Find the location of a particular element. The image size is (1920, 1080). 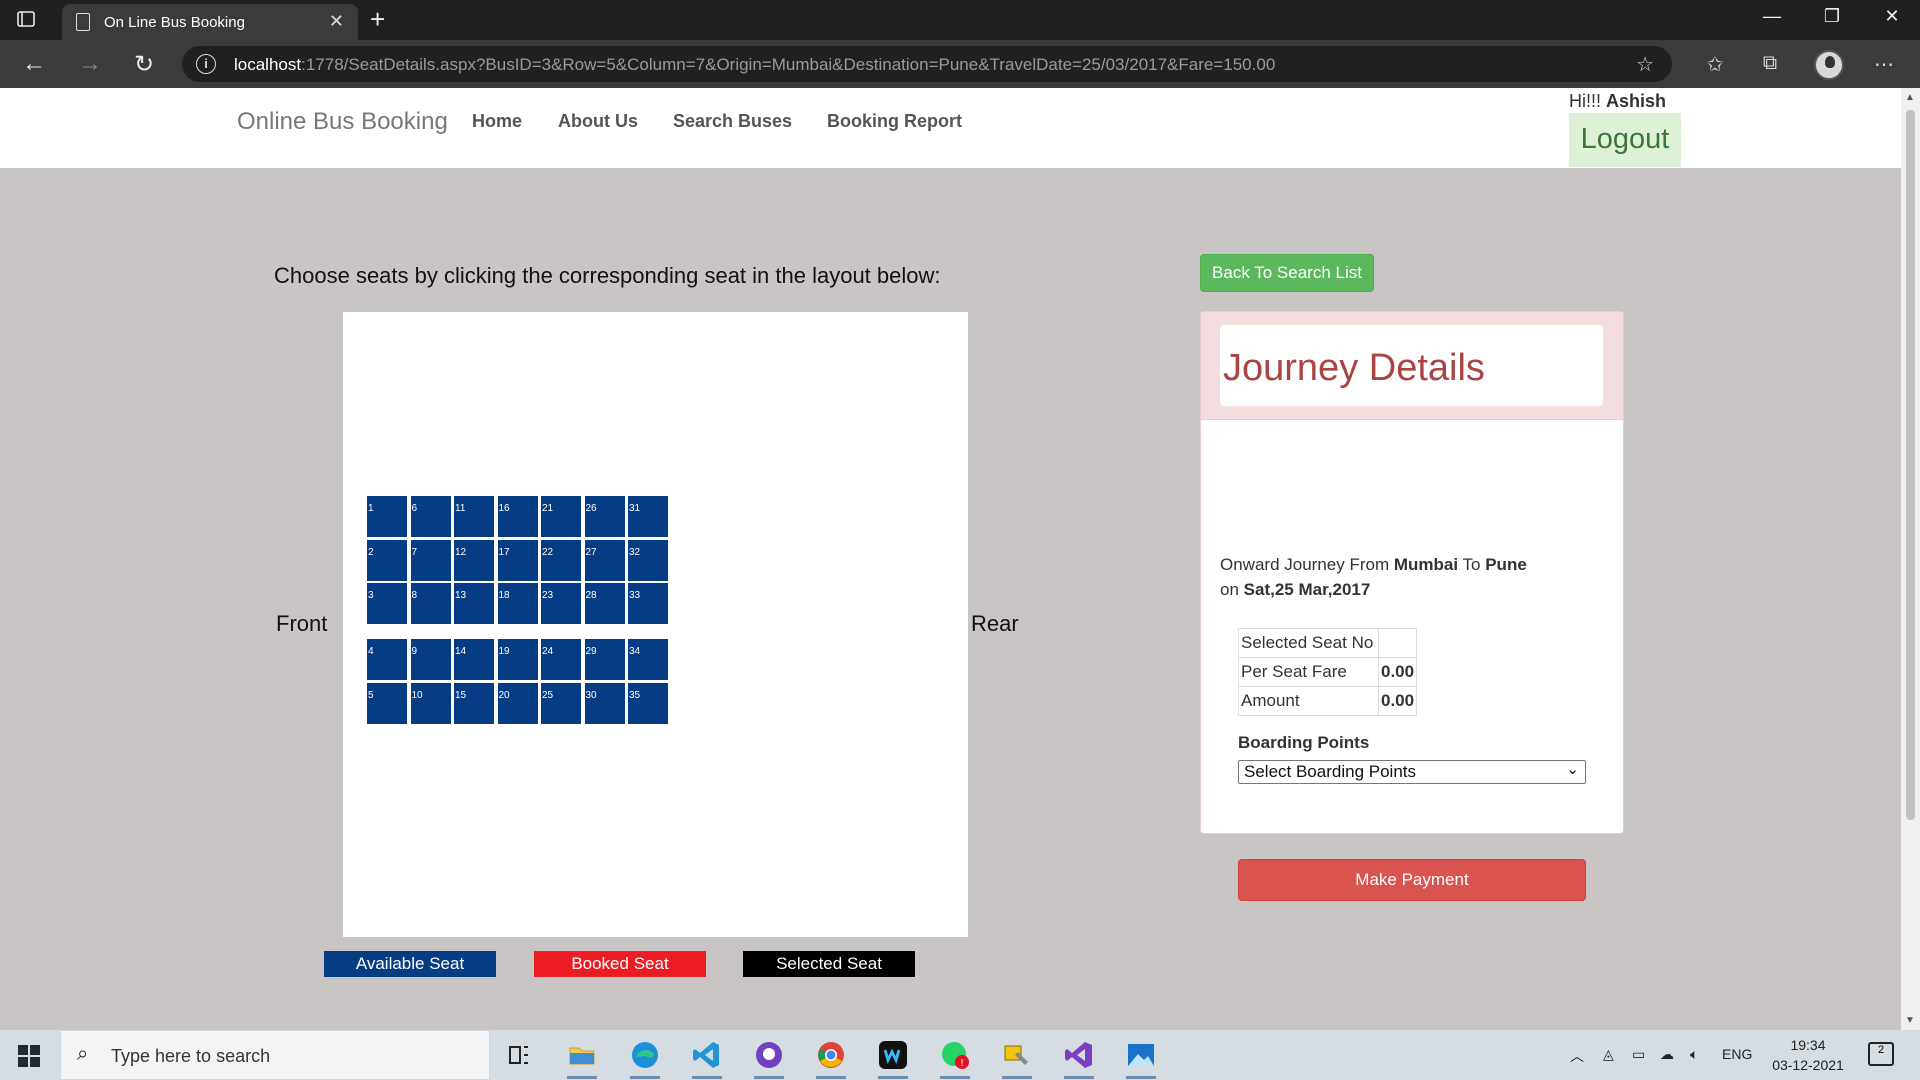

seat-9: 9 is located at coordinates (431, 659).